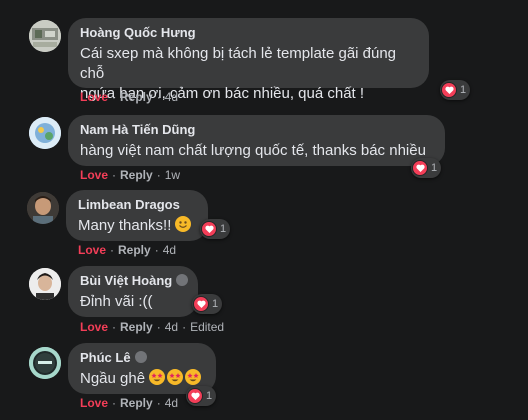 Image resolution: width=528 pixels, height=420 pixels. Describe the element at coordinates (137, 205) in the screenshot. I see `comment-author: Limbean Dragos` at that location.